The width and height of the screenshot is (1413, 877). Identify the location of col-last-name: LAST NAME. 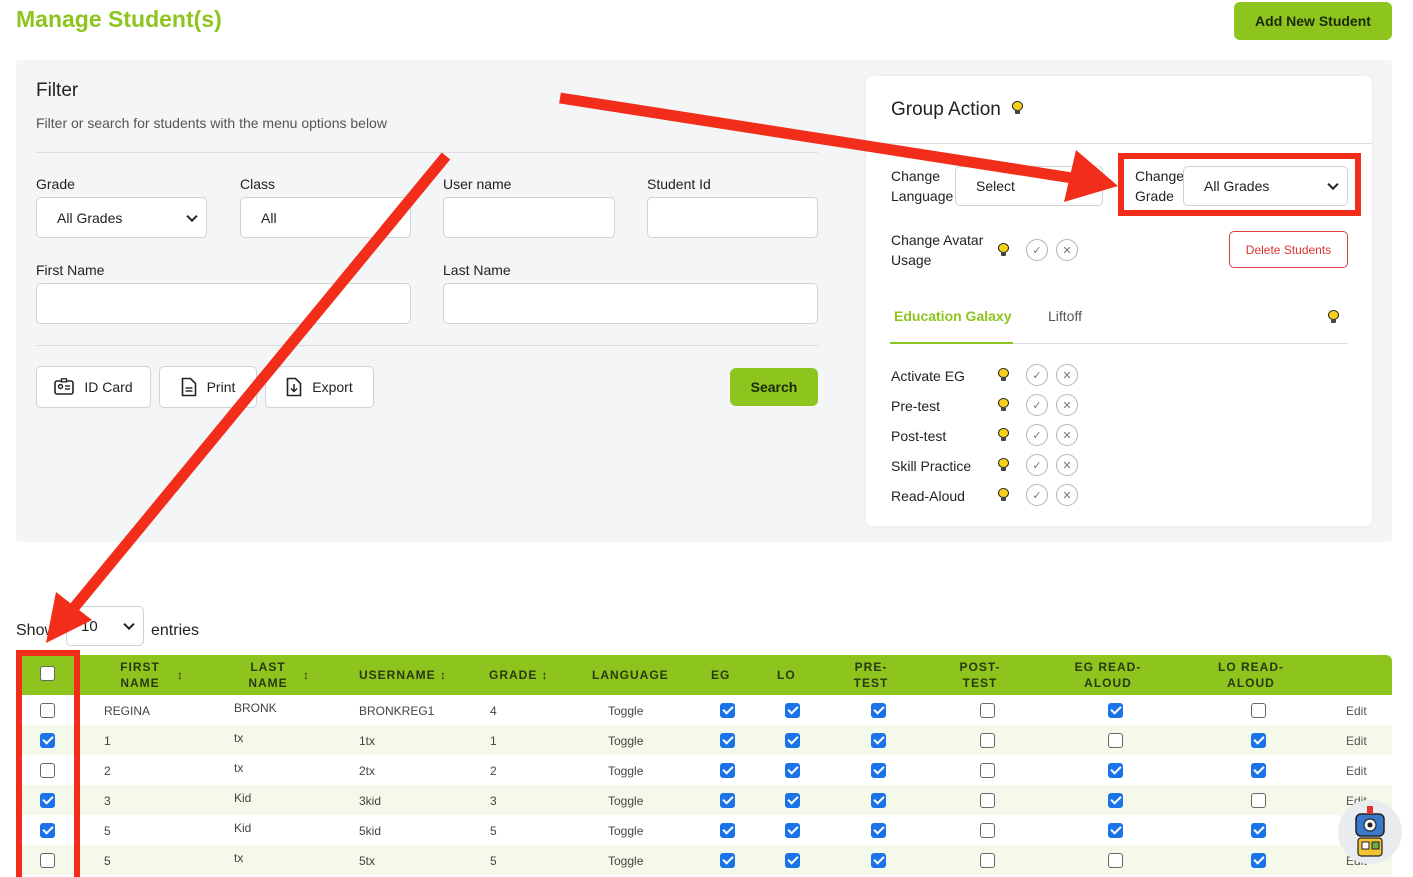
(268, 675).